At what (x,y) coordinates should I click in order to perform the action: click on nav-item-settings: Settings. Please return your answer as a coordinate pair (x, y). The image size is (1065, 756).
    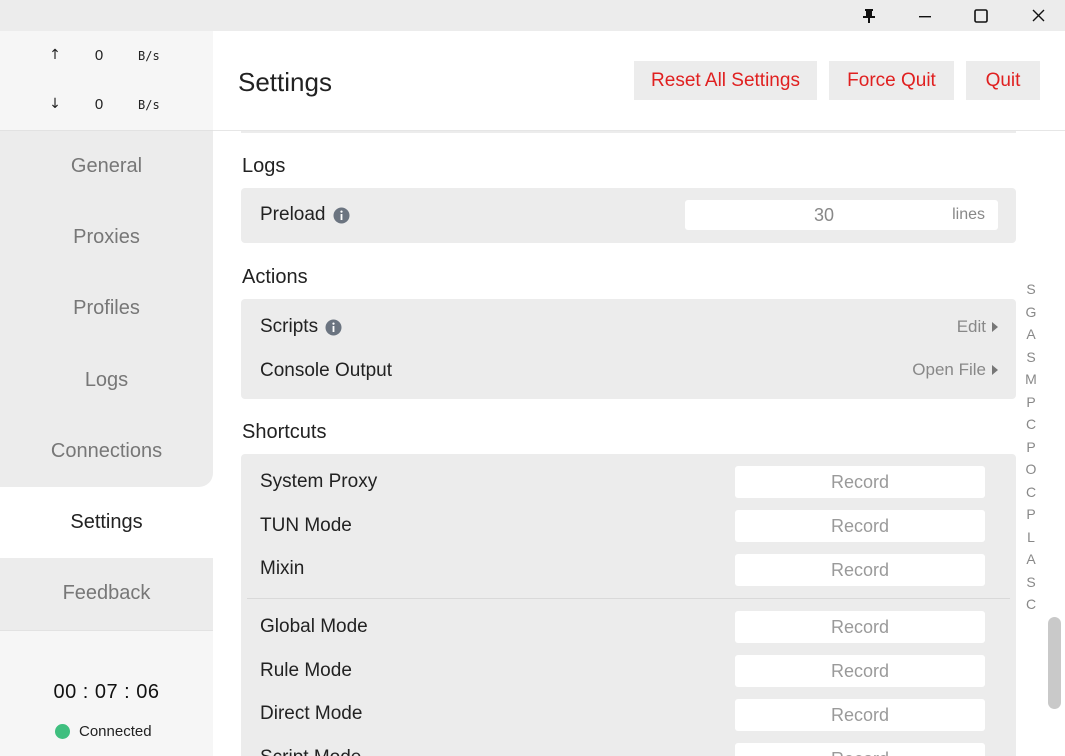
    Looking at the image, I should click on (106, 522).